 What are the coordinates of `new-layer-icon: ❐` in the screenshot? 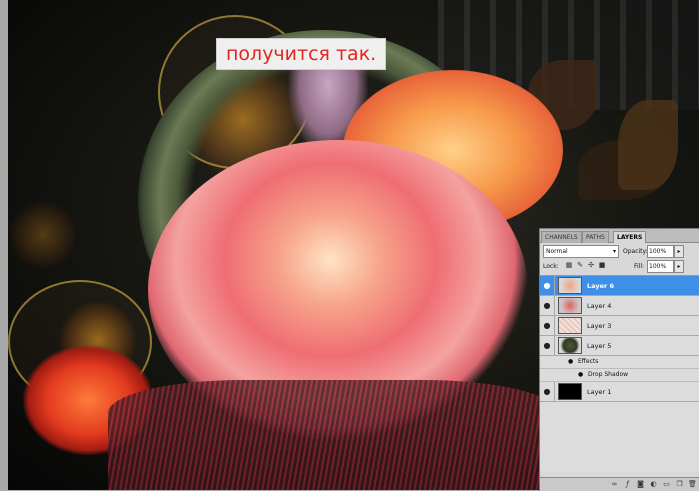 It's located at (679, 484).